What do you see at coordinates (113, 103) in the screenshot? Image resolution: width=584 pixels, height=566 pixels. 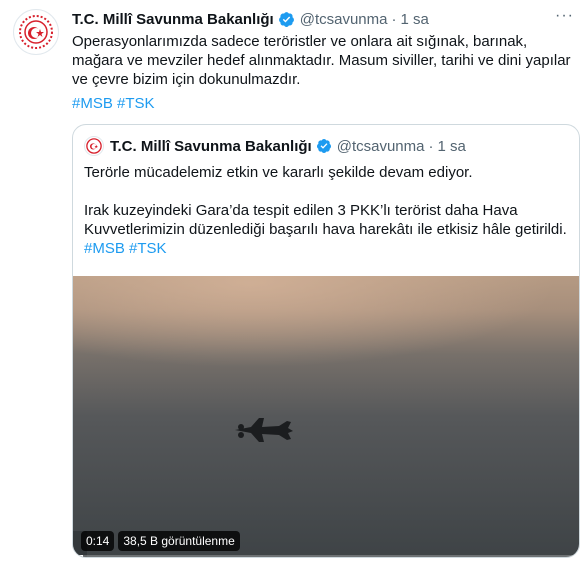 I see `tweet-hashtags: #MSB #TSK` at bounding box center [113, 103].